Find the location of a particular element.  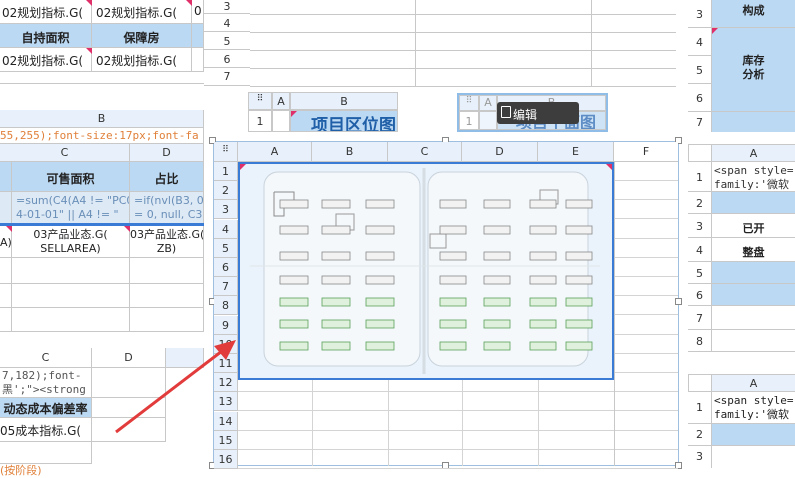

header-cell is located at coordinates (753, 435).